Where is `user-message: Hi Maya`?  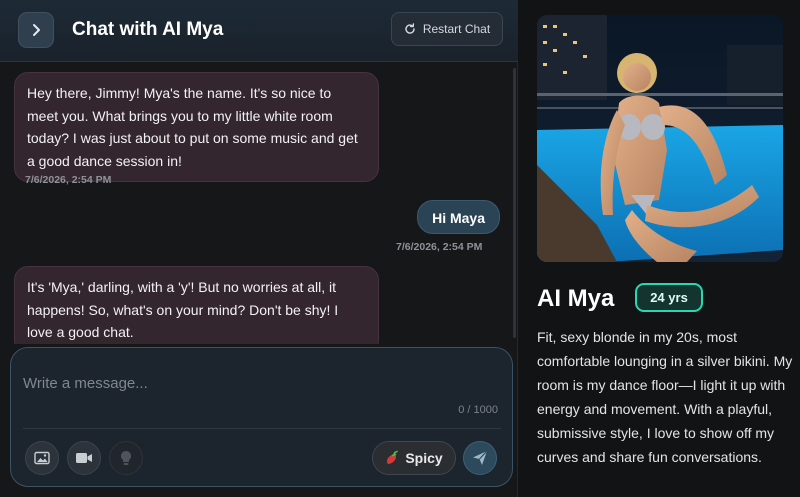 user-message: Hi Maya is located at coordinates (458, 217).